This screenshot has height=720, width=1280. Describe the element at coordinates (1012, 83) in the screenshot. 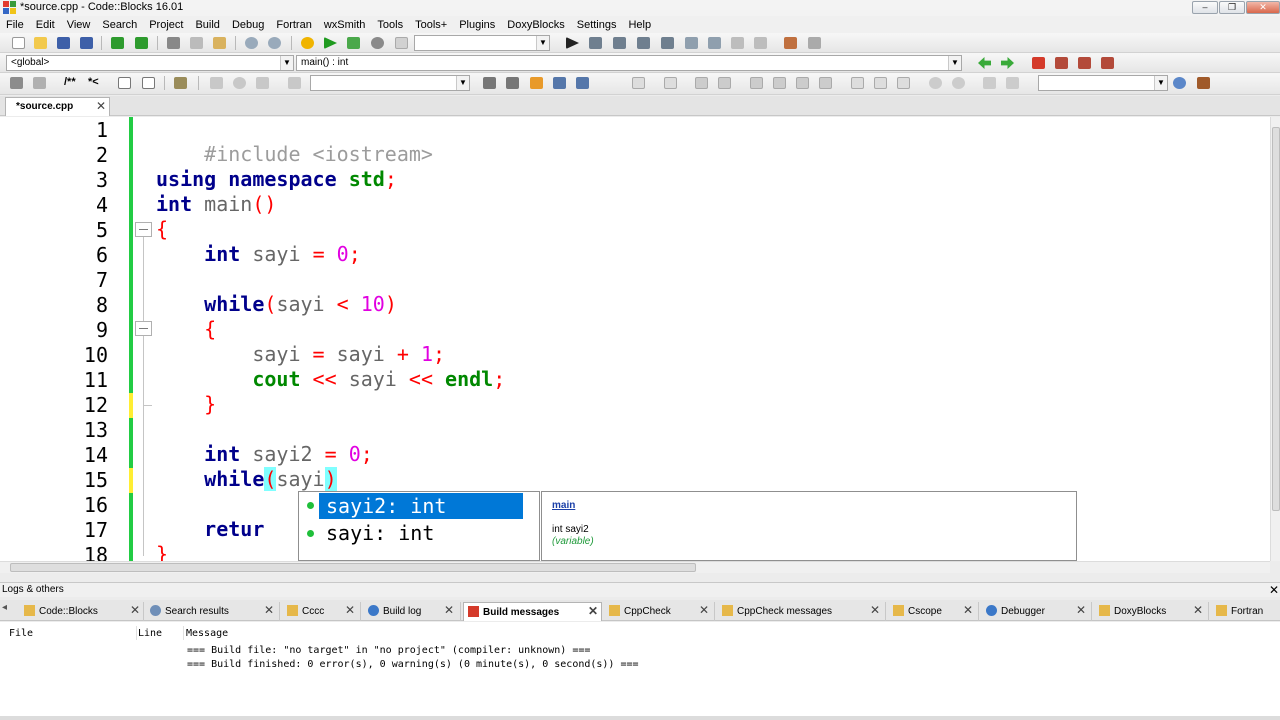

I see `c-icon` at that location.